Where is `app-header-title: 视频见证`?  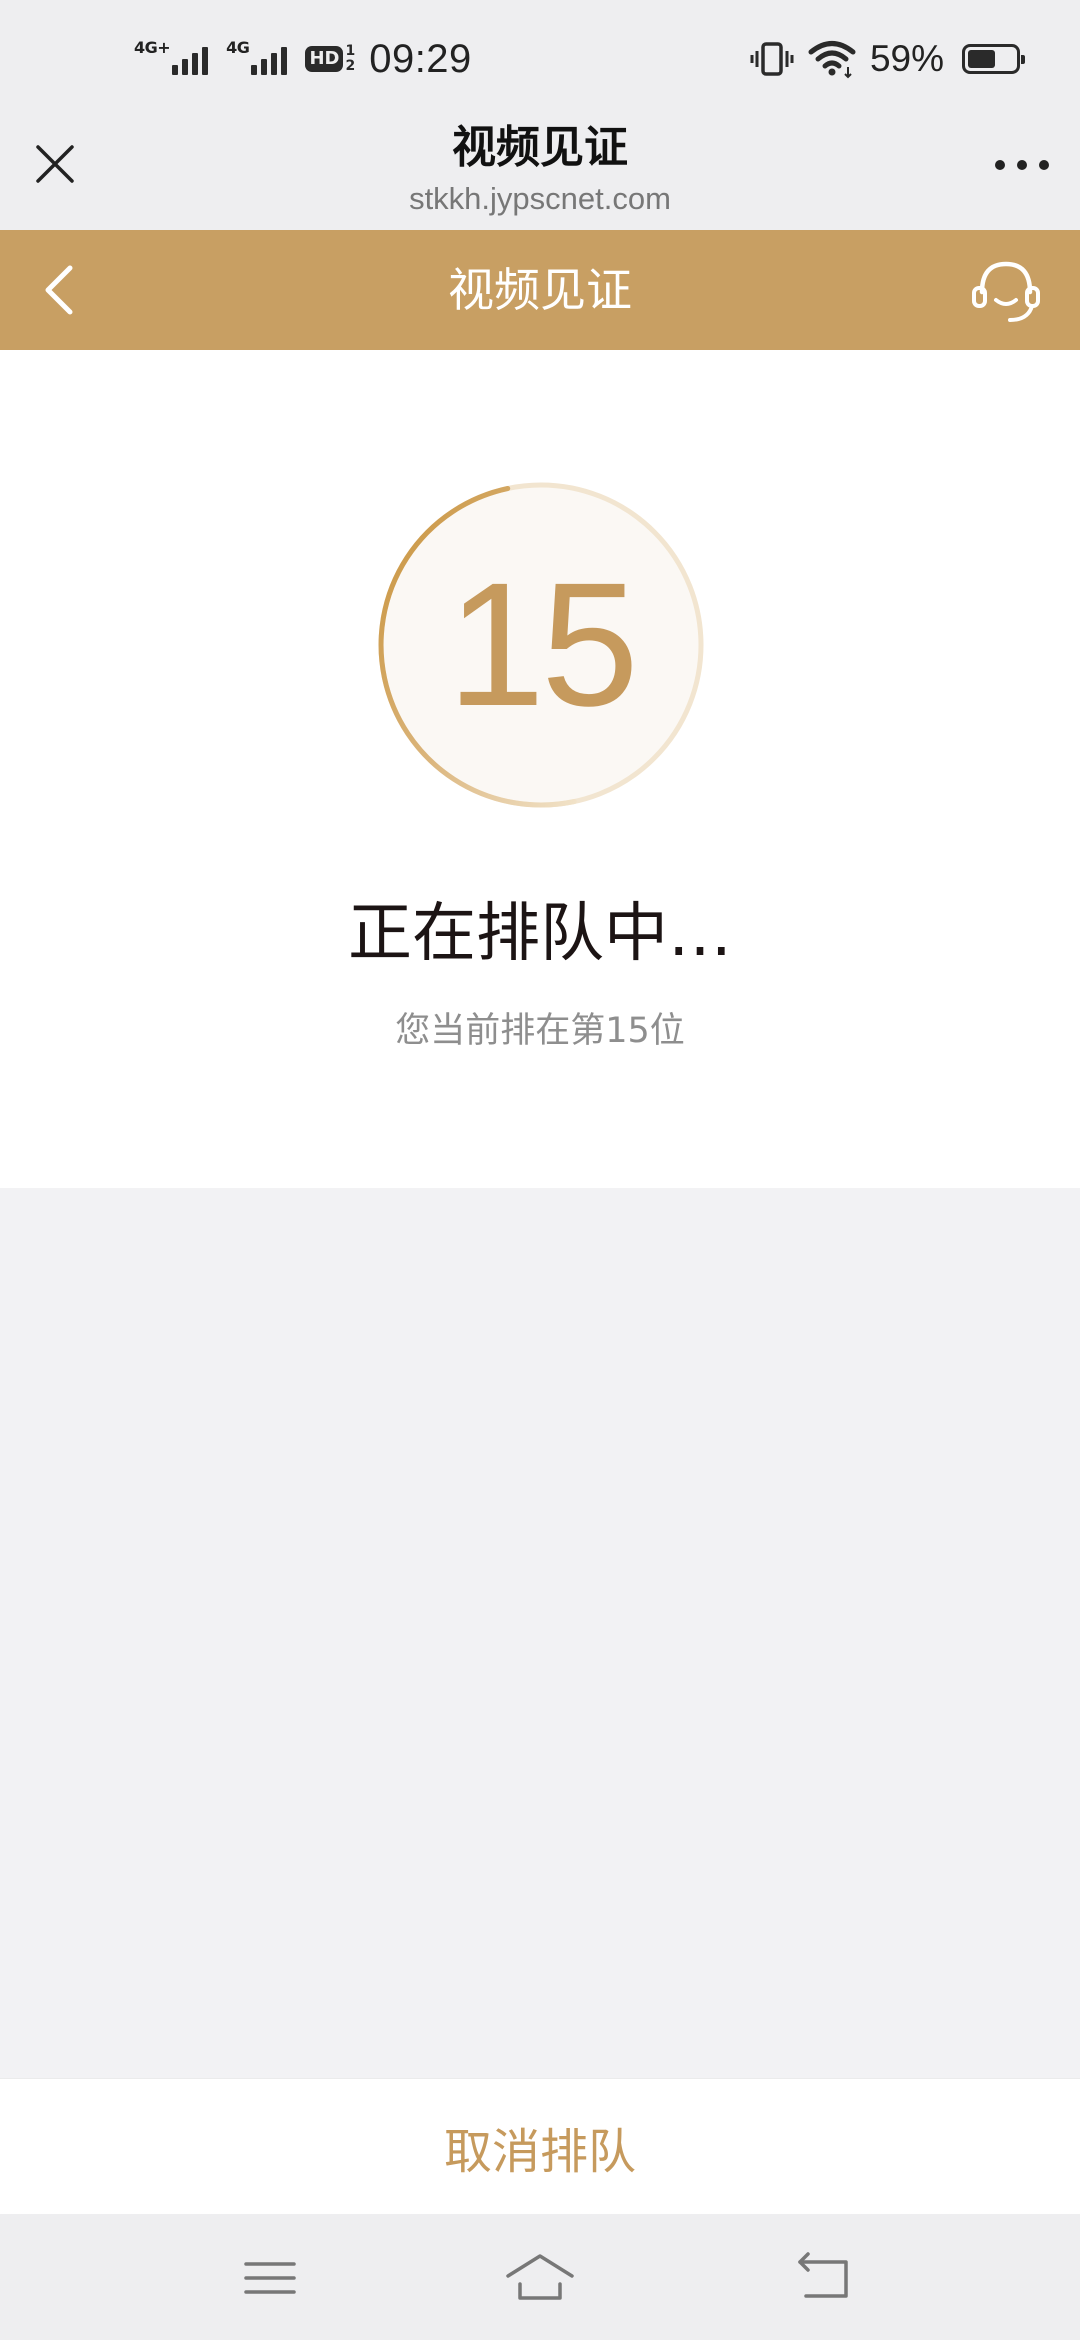 app-header-title: 视频见证 is located at coordinates (540, 290).